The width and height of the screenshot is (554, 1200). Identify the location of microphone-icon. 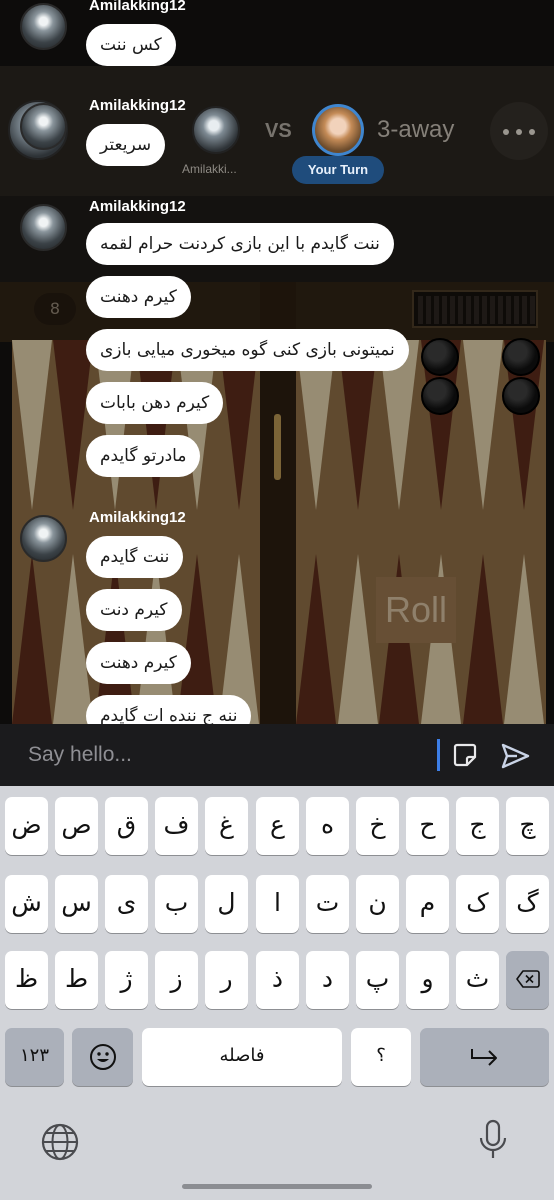
(493, 1140).